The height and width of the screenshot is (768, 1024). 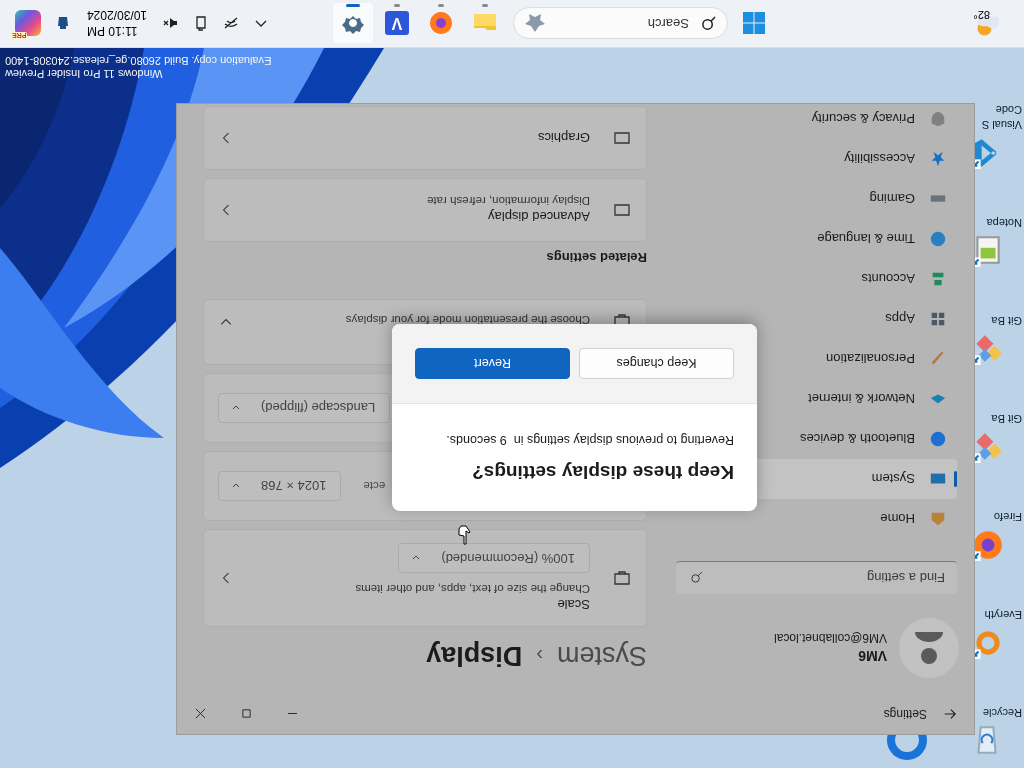 I want to click on maximize-icon, so click(x=246, y=714).